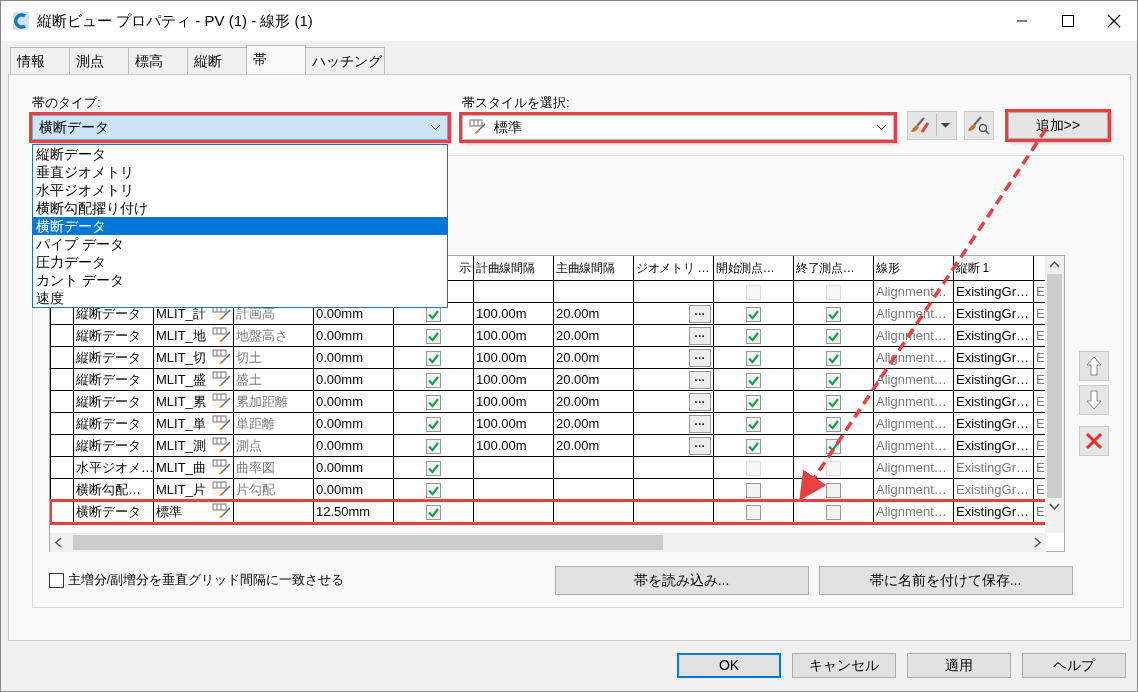  Describe the element at coordinates (888, 267) in the screenshot. I see `column-header: 線形` at that location.